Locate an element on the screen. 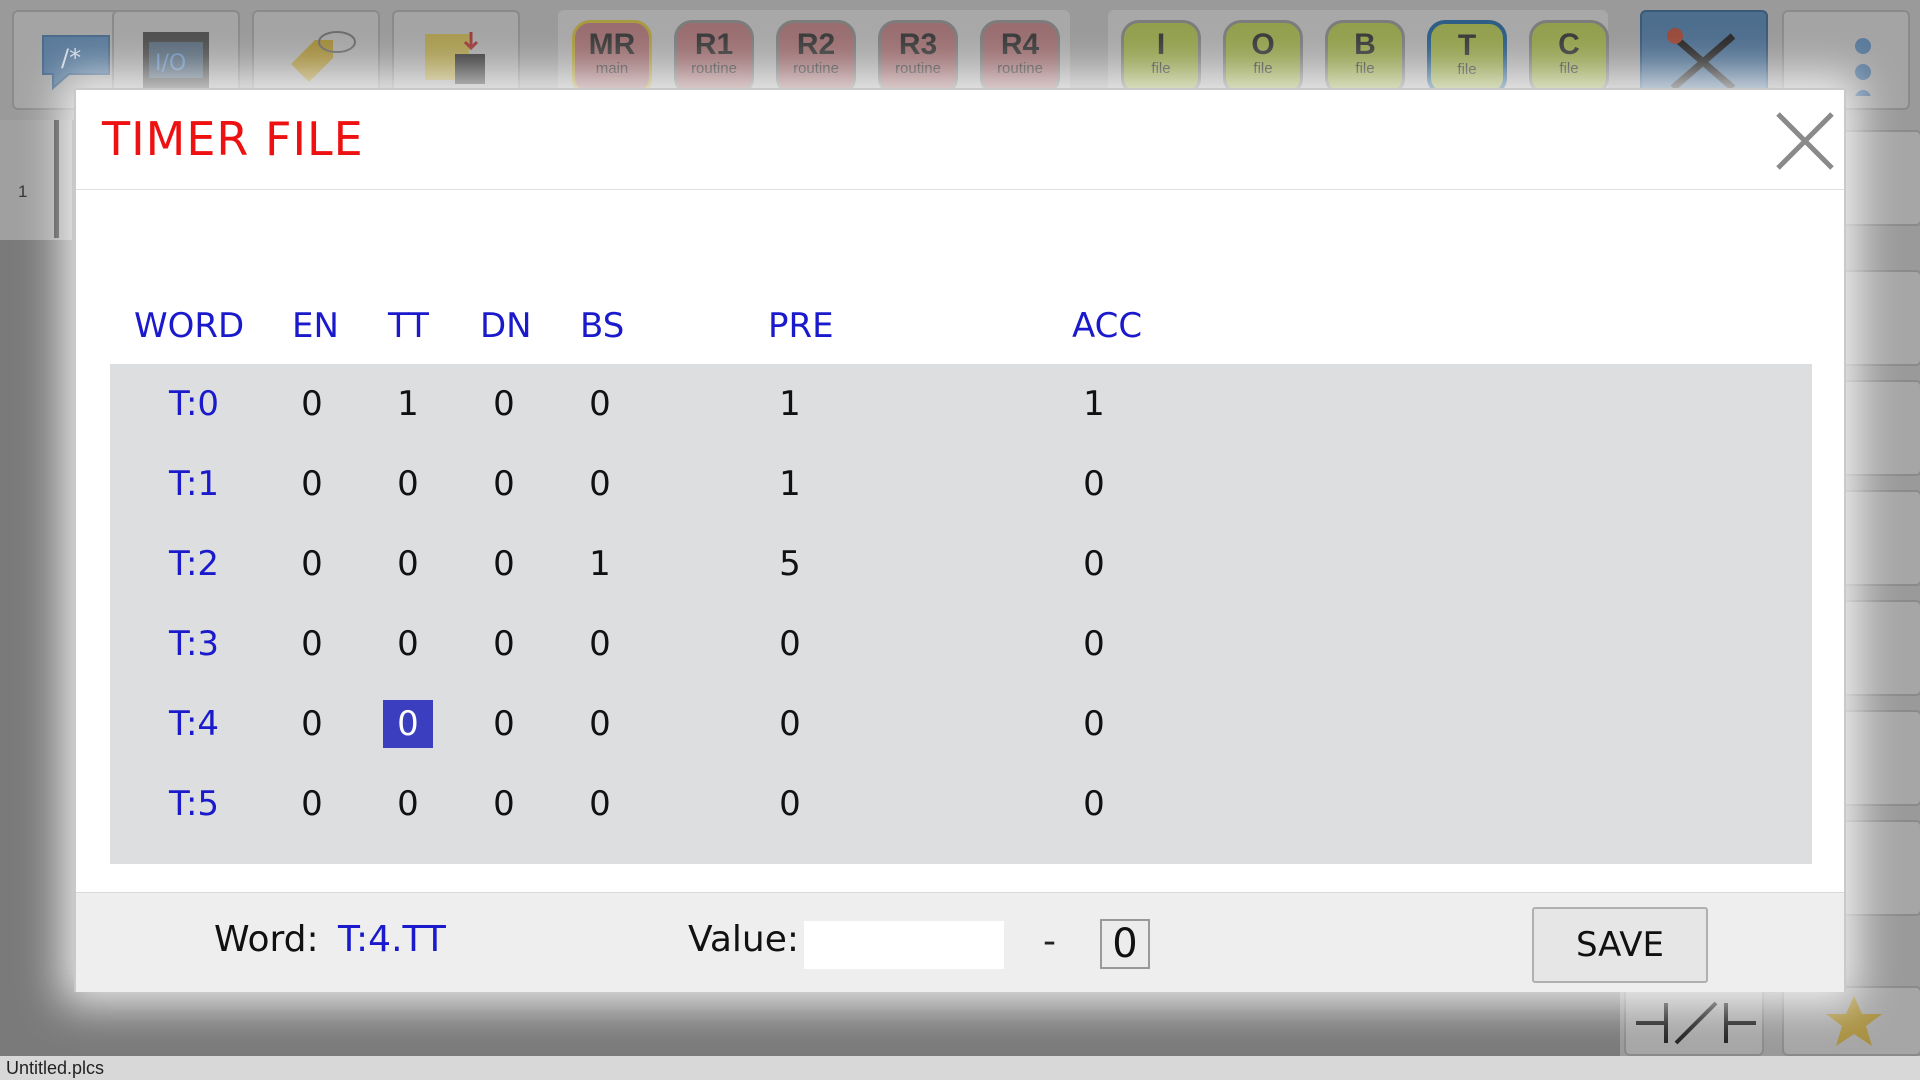  wrench-screwdriver-icon is located at coordinates (1701, 59).